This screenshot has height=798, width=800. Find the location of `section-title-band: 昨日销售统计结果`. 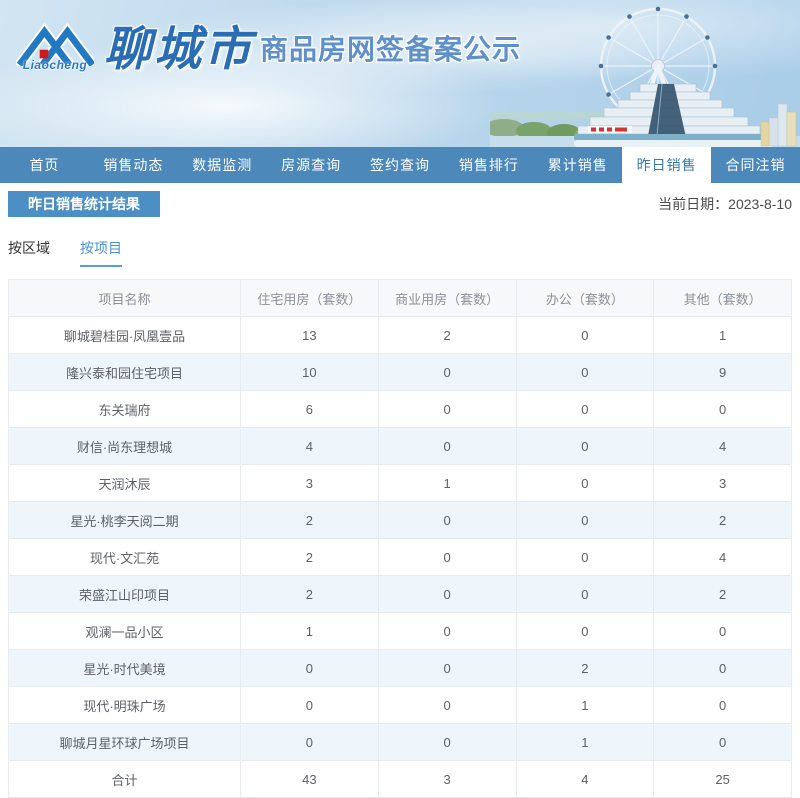

section-title-band: 昨日销售统计结果 is located at coordinates (84, 204).